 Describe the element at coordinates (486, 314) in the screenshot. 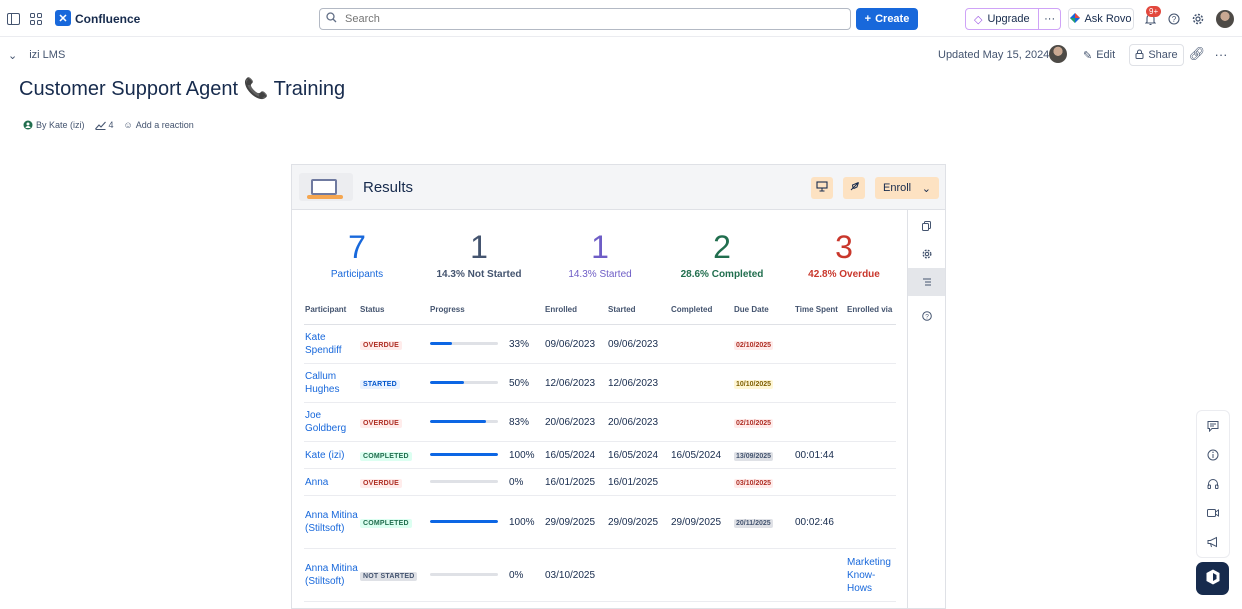

I see `column-header-progress: Progress` at that location.